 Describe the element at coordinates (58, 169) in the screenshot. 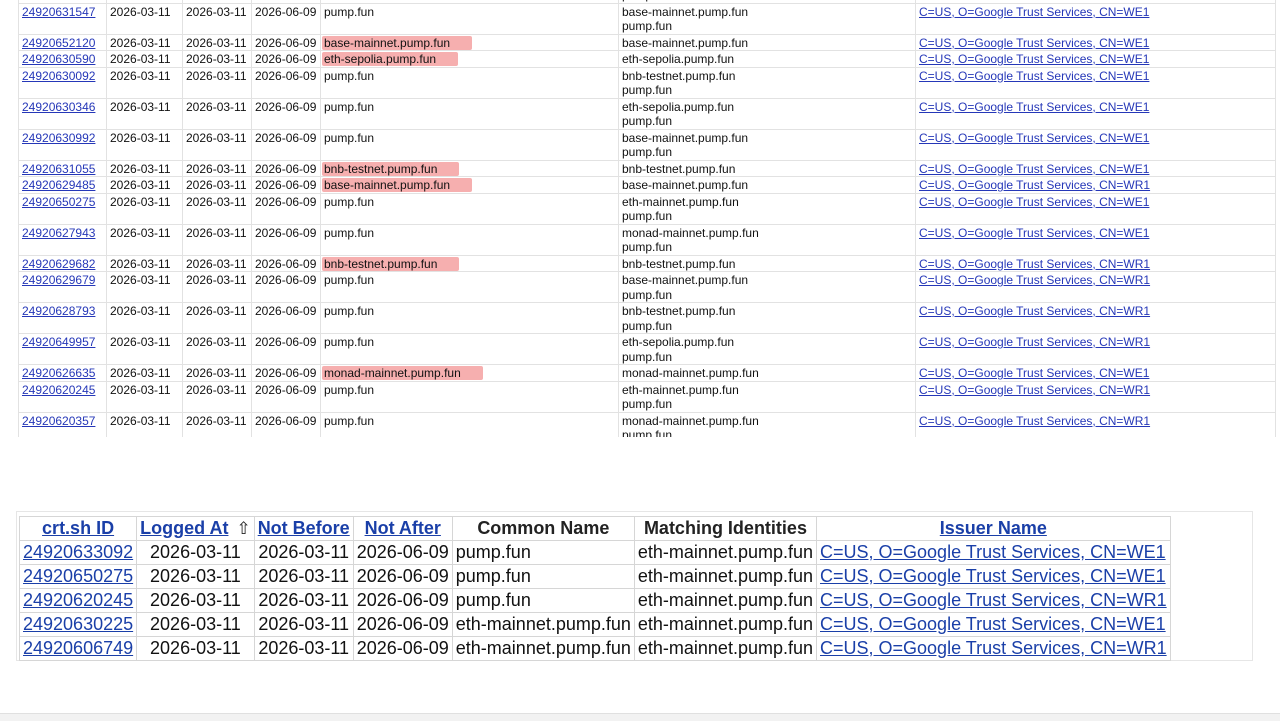

I see `crtsh-id-link: 24920631055` at that location.